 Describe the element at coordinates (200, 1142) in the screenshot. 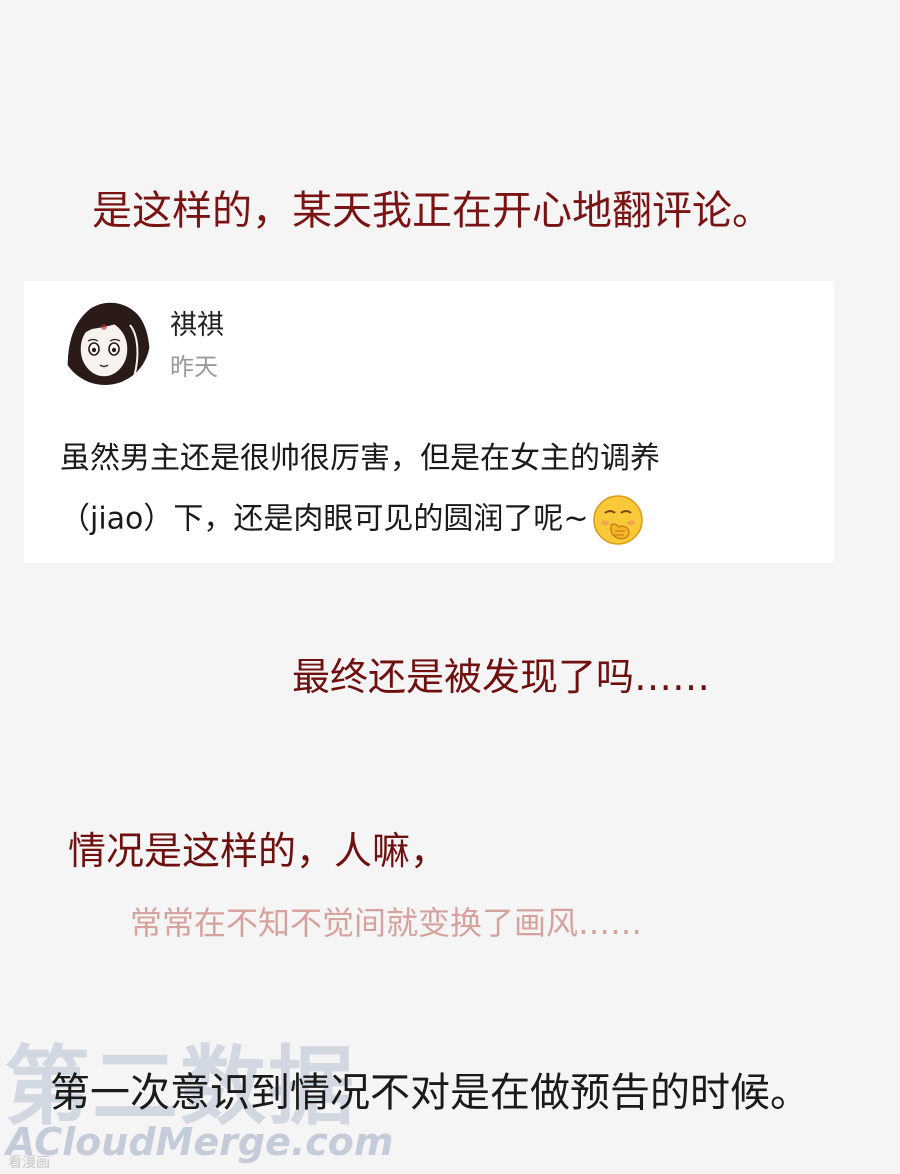

I see `watermark-english: ACloudMerge.com` at that location.